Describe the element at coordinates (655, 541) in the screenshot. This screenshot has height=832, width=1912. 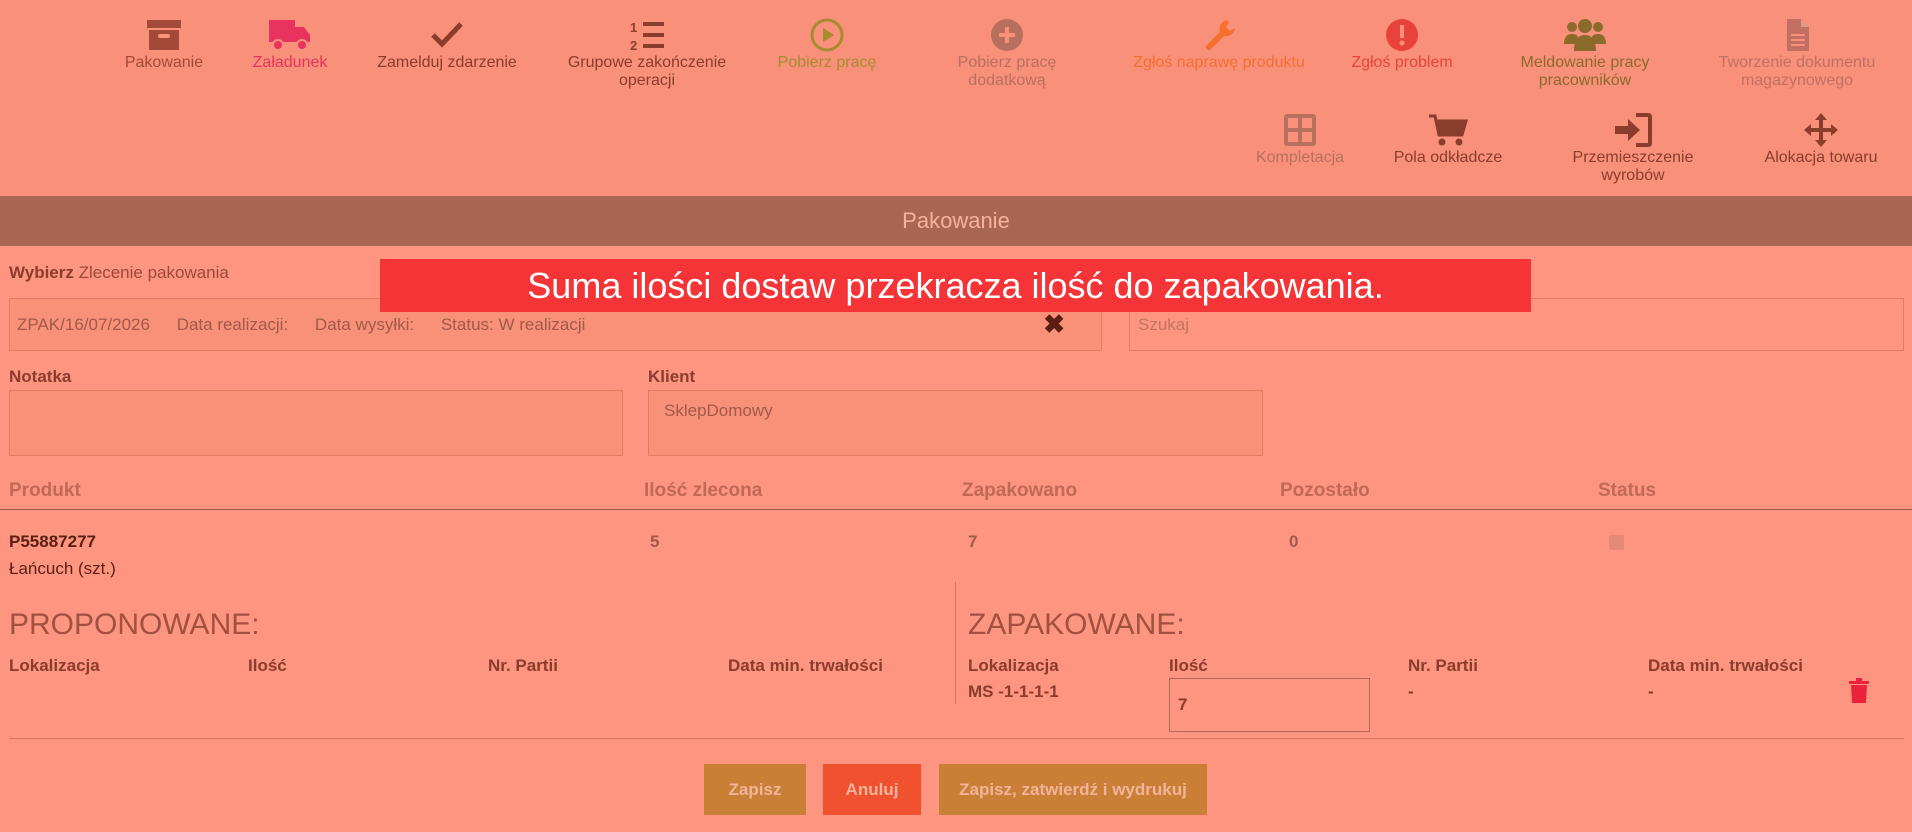
I see `ordered-qty: 5` at that location.